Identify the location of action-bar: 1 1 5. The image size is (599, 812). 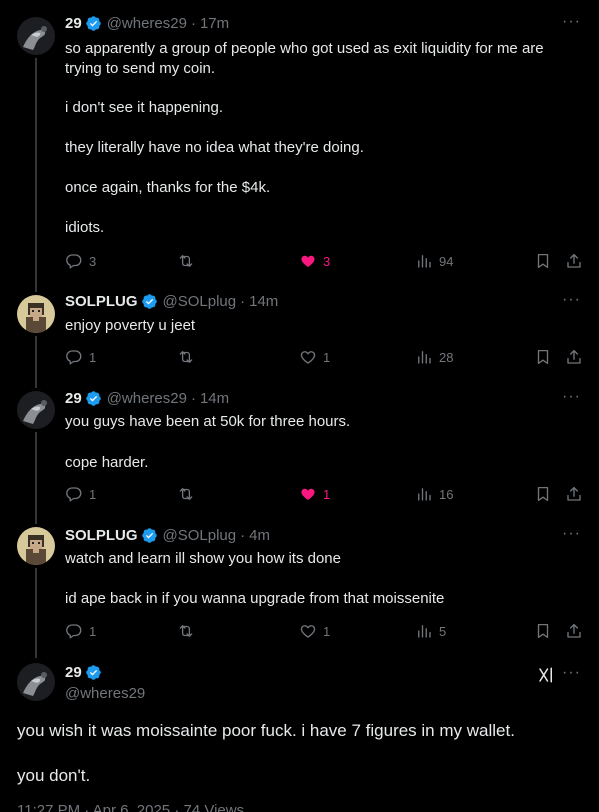
(325, 631).